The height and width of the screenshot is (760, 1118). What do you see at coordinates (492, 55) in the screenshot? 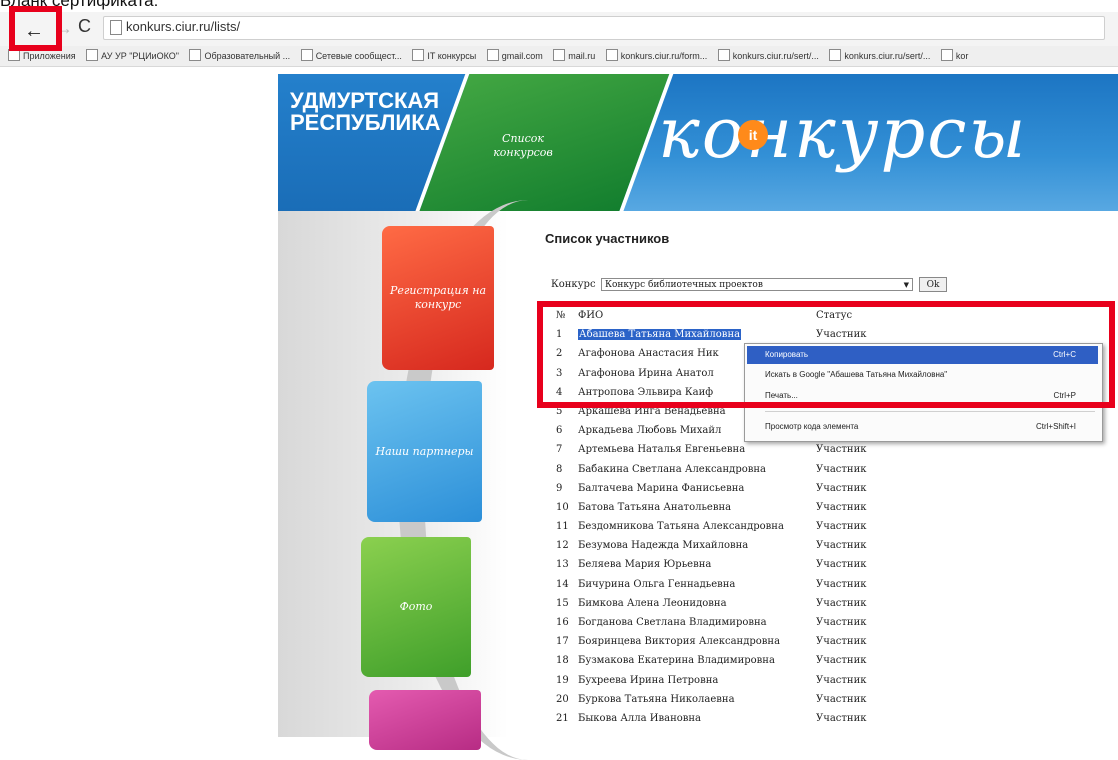
I see `gmail-icon` at bounding box center [492, 55].